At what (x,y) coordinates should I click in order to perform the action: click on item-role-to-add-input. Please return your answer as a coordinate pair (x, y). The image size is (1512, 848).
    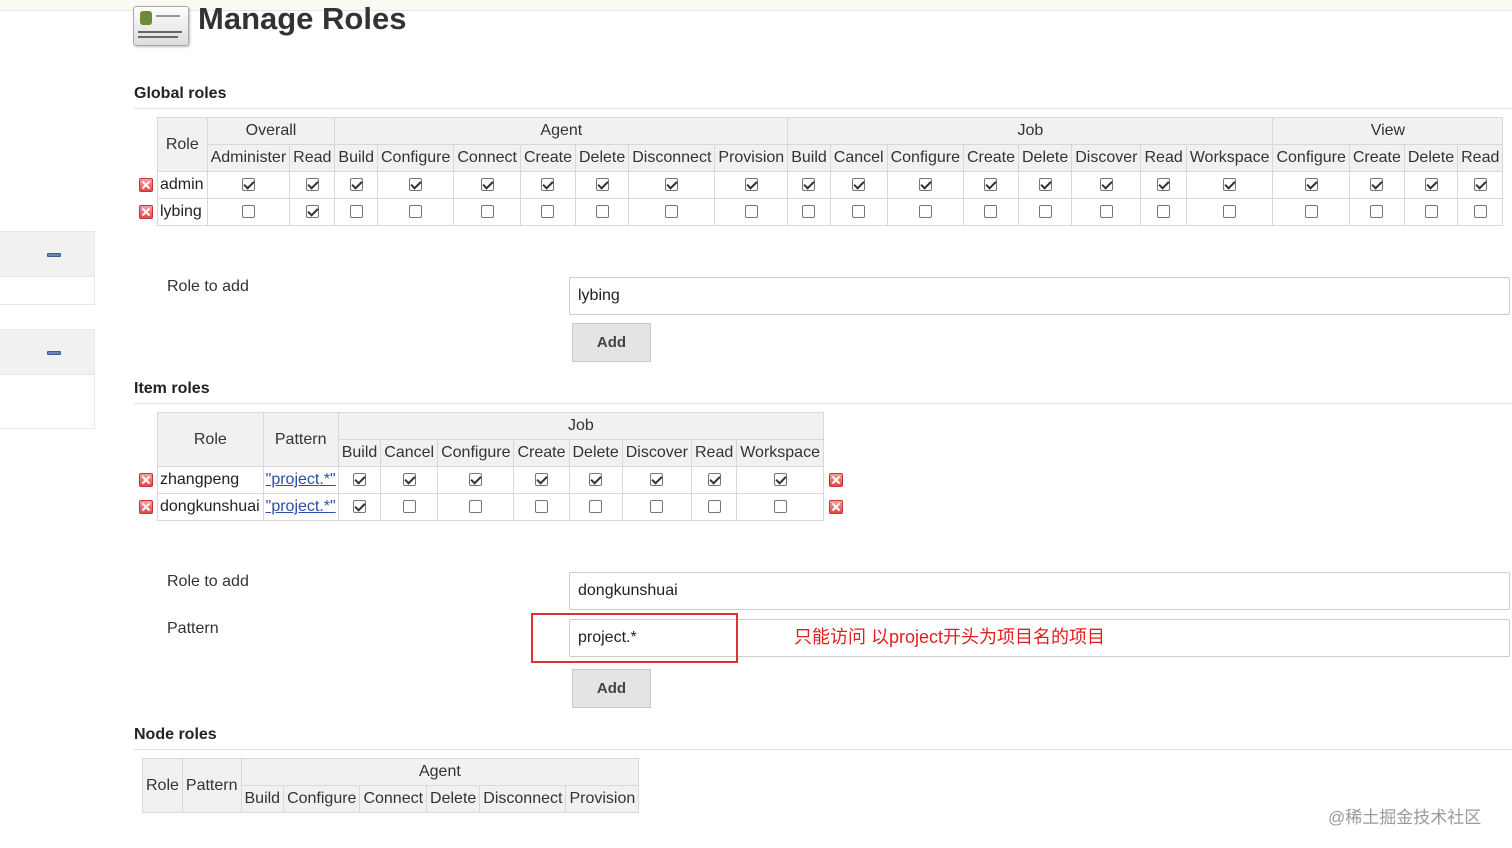
    Looking at the image, I should click on (1039, 591).